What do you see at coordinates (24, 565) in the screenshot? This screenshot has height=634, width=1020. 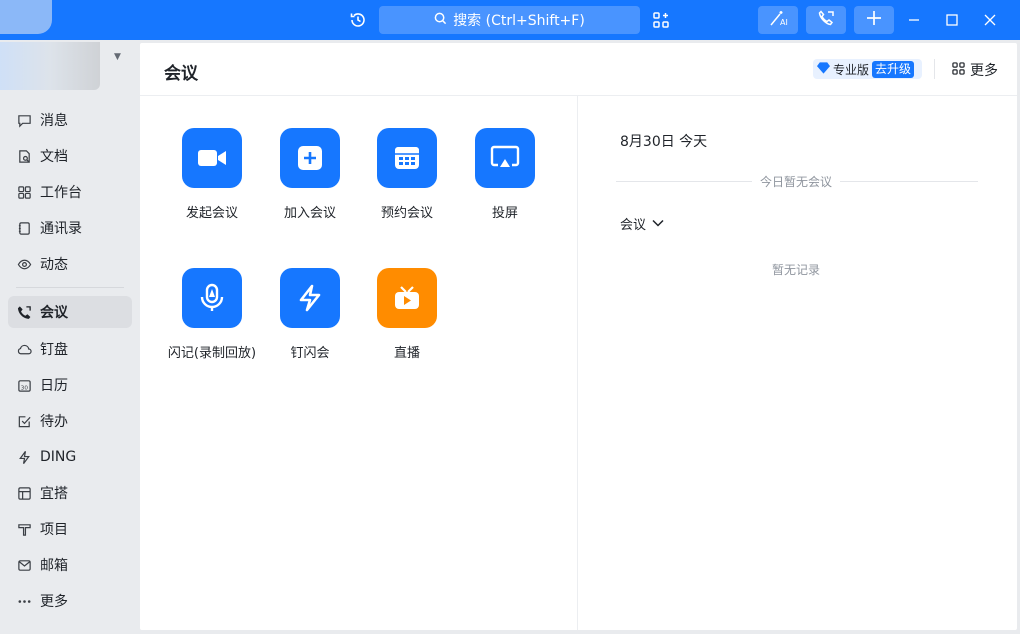 I see `mail-icon` at bounding box center [24, 565].